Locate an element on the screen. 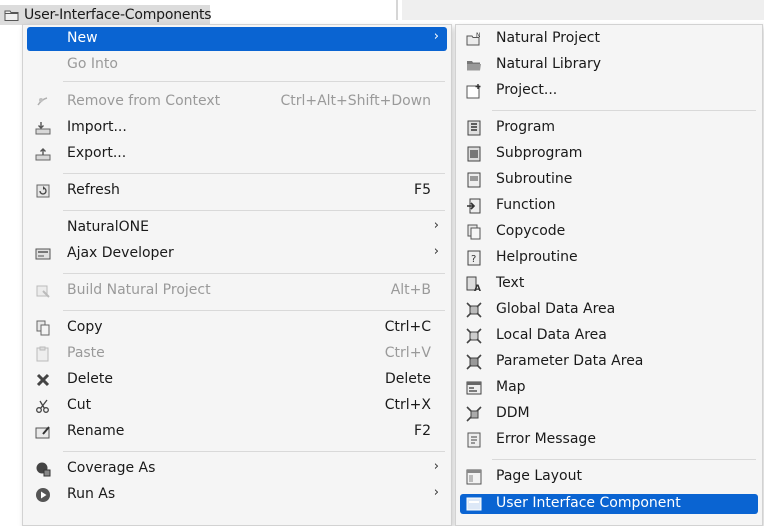 This screenshot has height=526, width=764. menu-item-label: Helproutine is located at coordinates (537, 257).